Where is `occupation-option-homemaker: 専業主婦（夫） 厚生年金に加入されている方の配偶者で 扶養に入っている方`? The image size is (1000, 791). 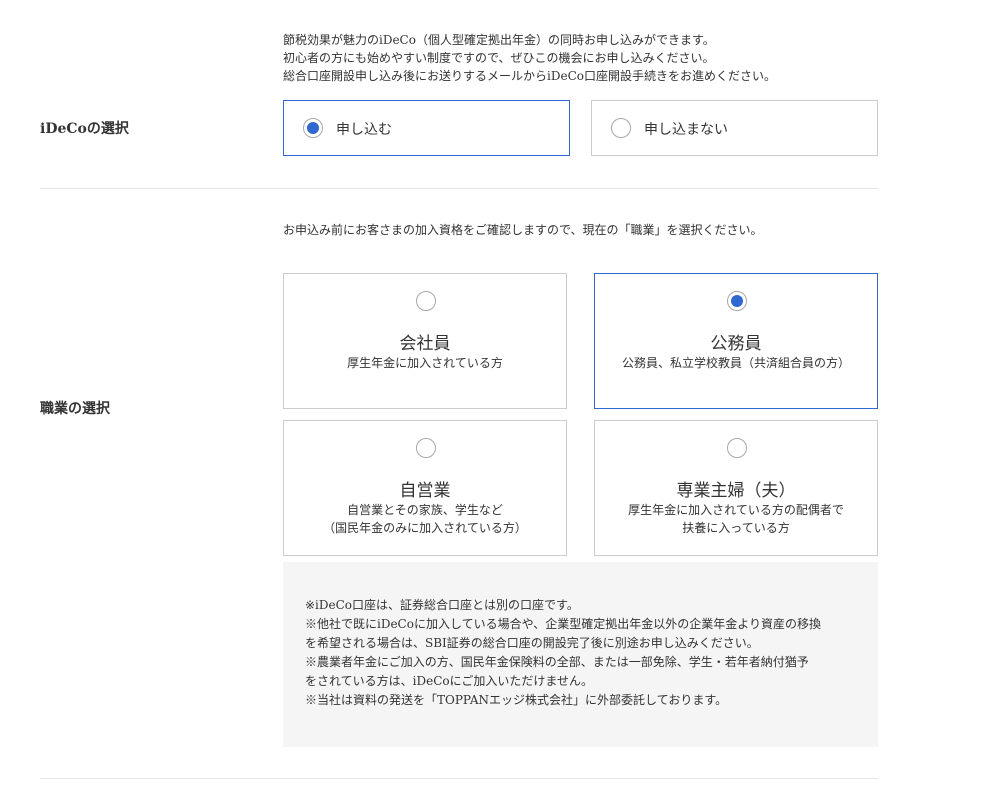 occupation-option-homemaker: 専業主婦（夫） 厚生年金に加入されている方の配偶者で 扶養に入っている方 is located at coordinates (736, 488).